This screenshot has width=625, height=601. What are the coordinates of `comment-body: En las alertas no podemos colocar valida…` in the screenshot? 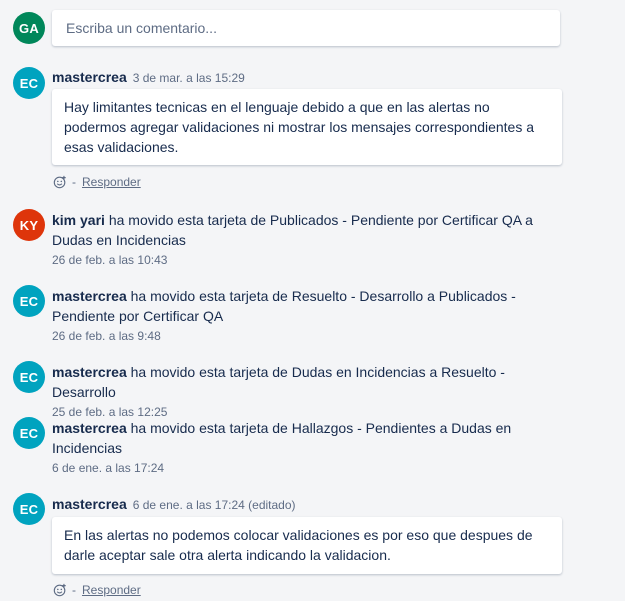 It's located at (307, 545).